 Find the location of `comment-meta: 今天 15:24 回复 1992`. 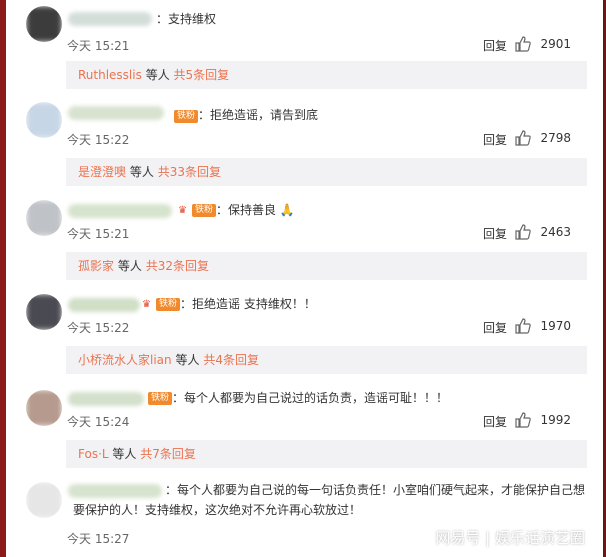

comment-meta: 今天 15:24 回复 1992 is located at coordinates (327, 421).